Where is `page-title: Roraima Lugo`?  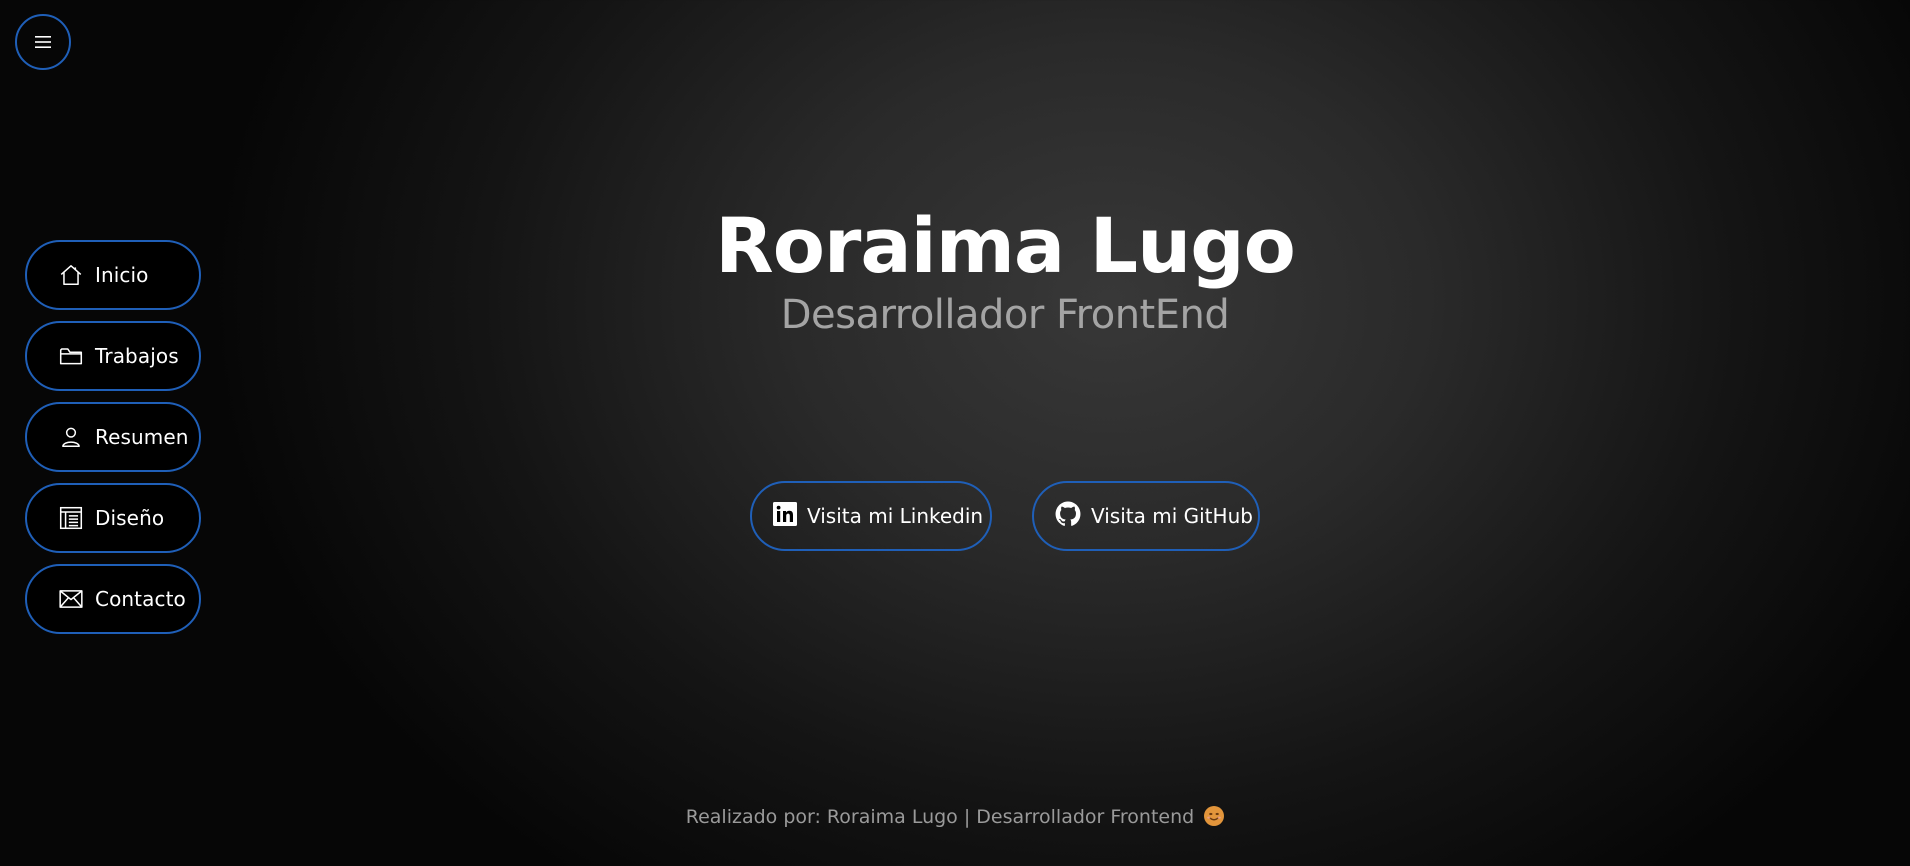
page-title: Roraima Lugo is located at coordinates (1005, 245).